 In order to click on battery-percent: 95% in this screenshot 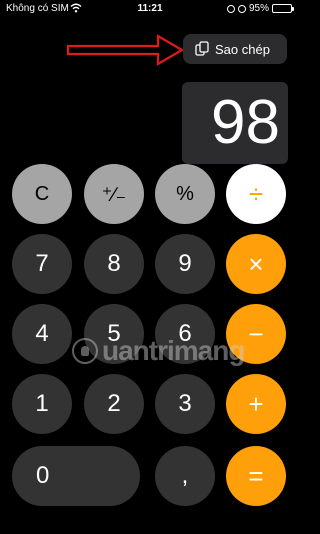, I will do `click(258, 8)`.